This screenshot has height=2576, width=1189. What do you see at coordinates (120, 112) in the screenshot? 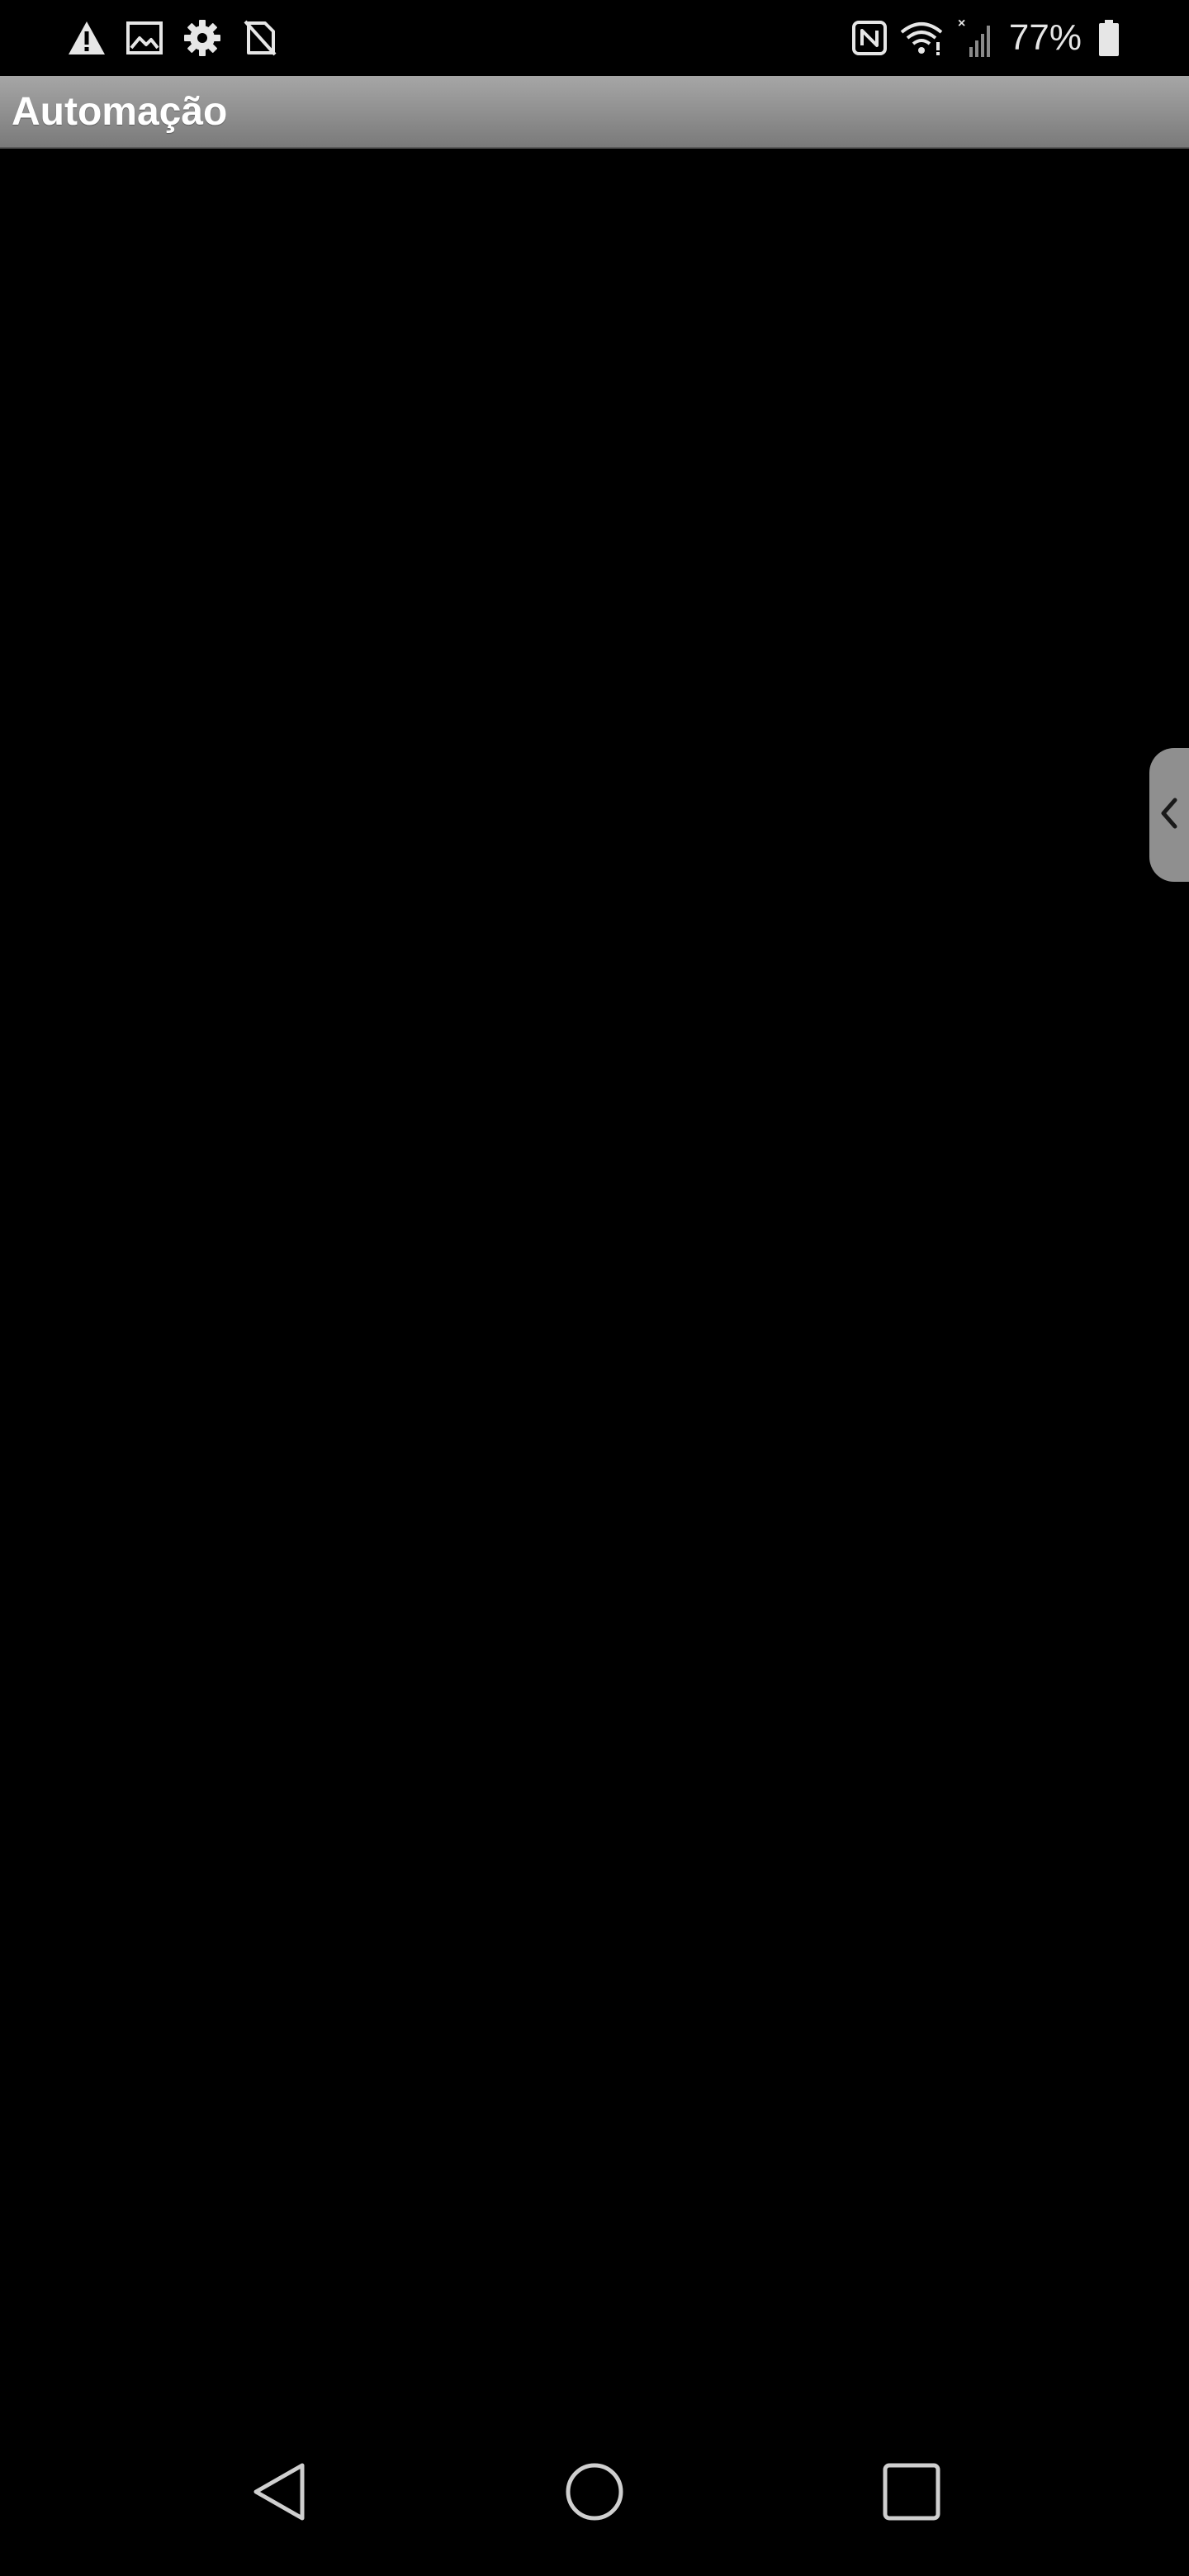
I see `app-title: Automação` at bounding box center [120, 112].